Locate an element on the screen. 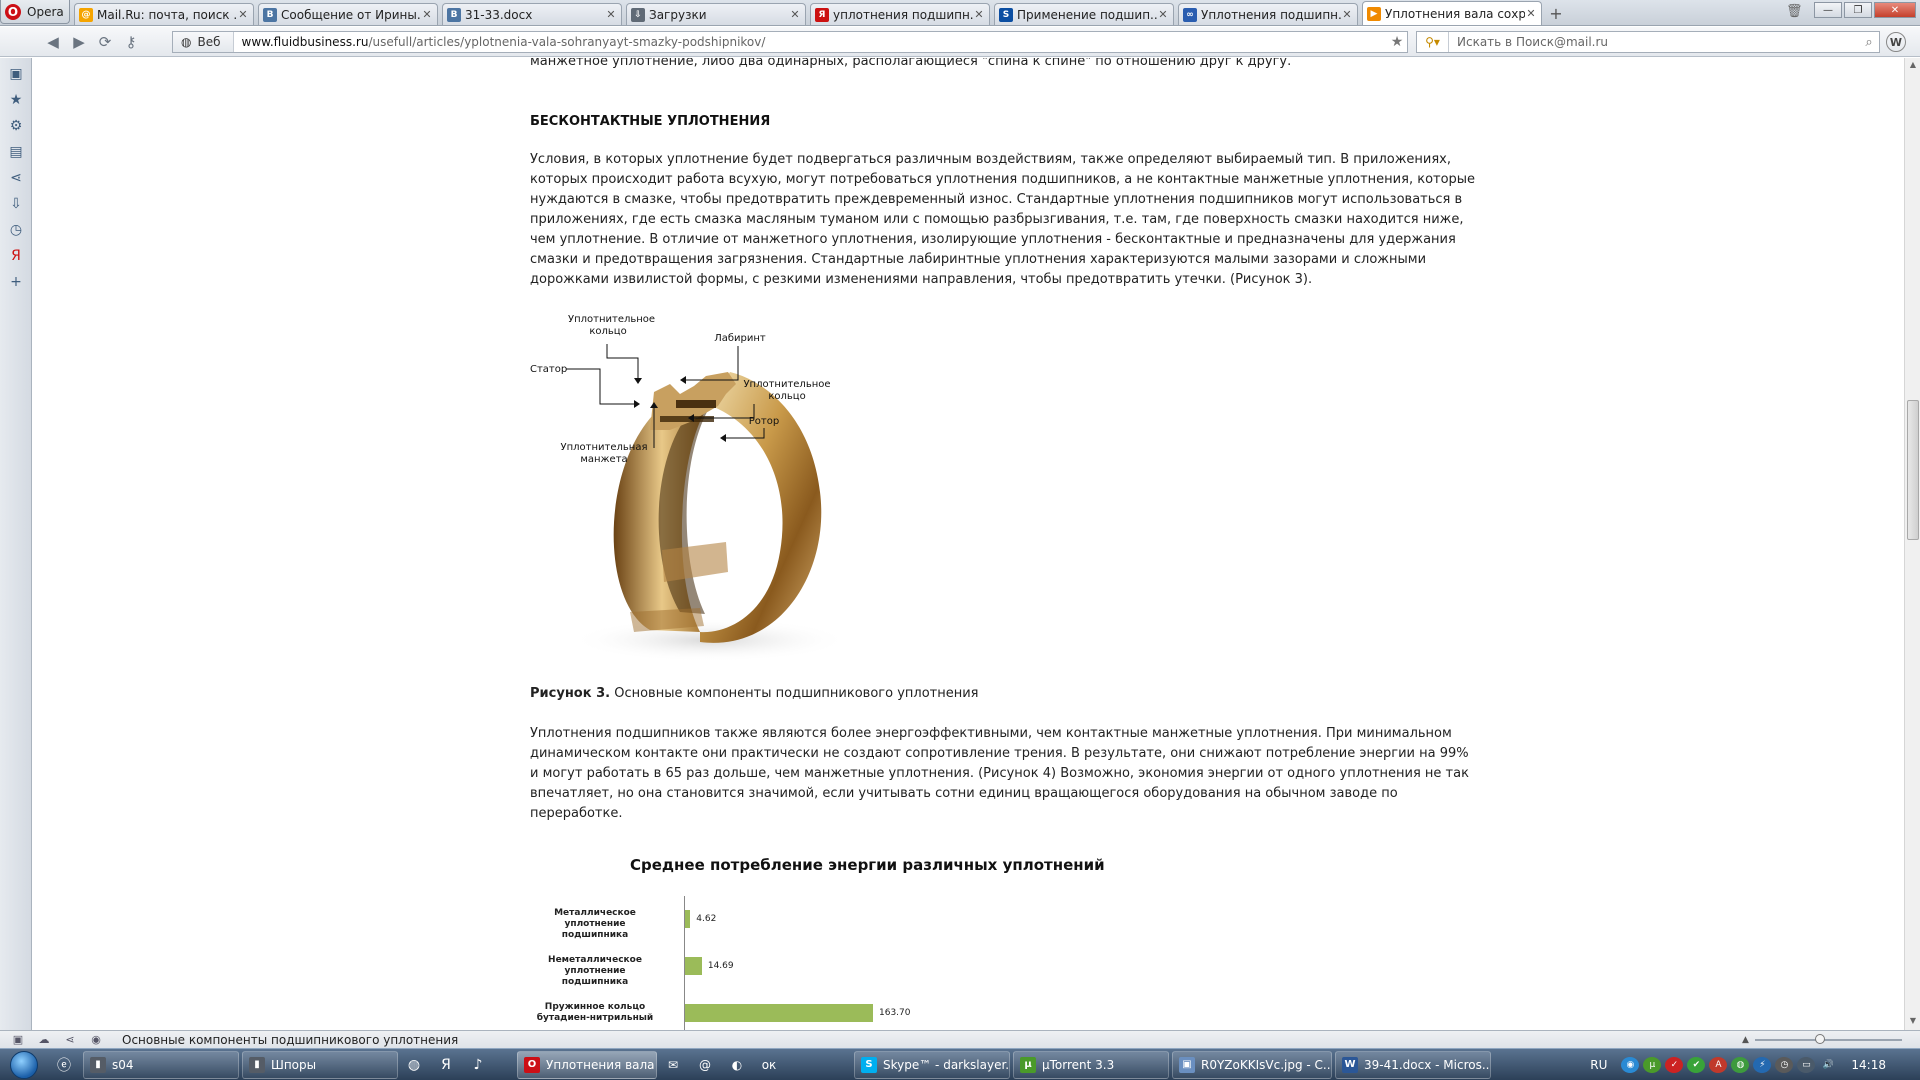 This screenshot has width=1920, height=1080. reload-button: ⟳ is located at coordinates (105, 42).